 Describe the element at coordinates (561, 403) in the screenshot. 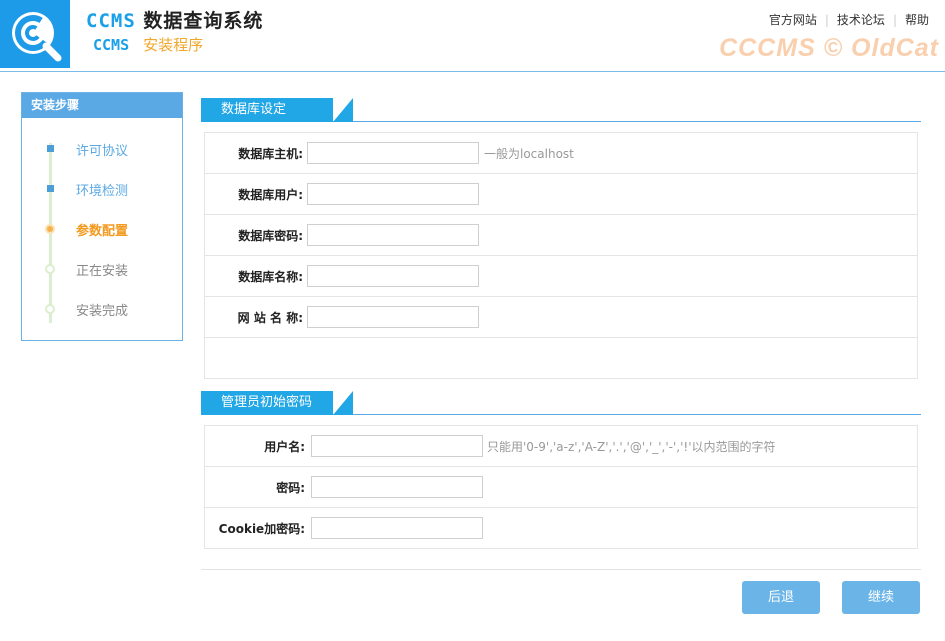

I see `admin-section-header: 管理员初始密码` at that location.